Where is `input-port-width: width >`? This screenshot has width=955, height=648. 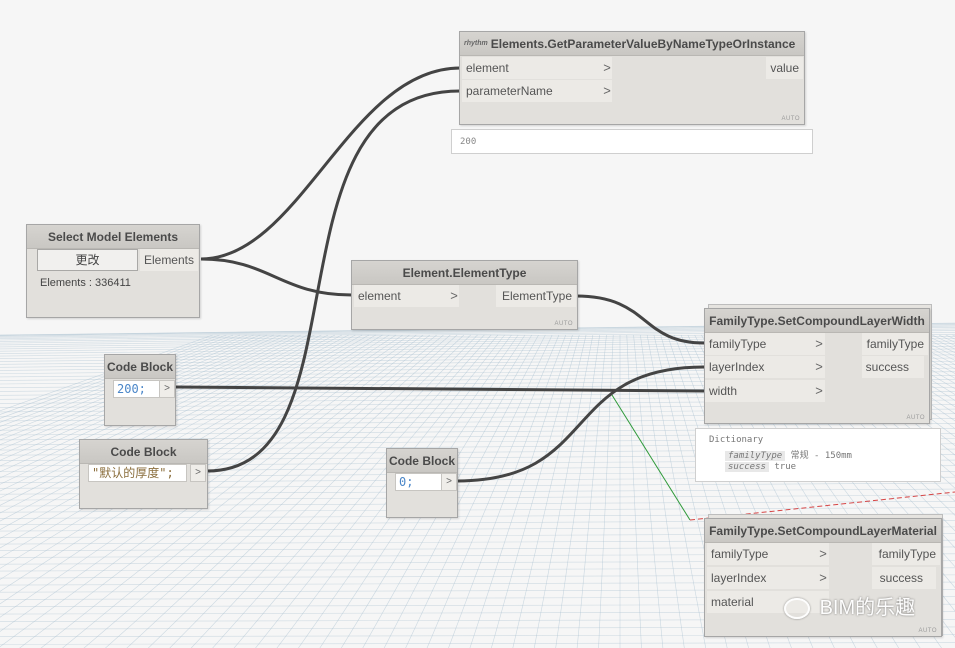 input-port-width: width > is located at coordinates (765, 391).